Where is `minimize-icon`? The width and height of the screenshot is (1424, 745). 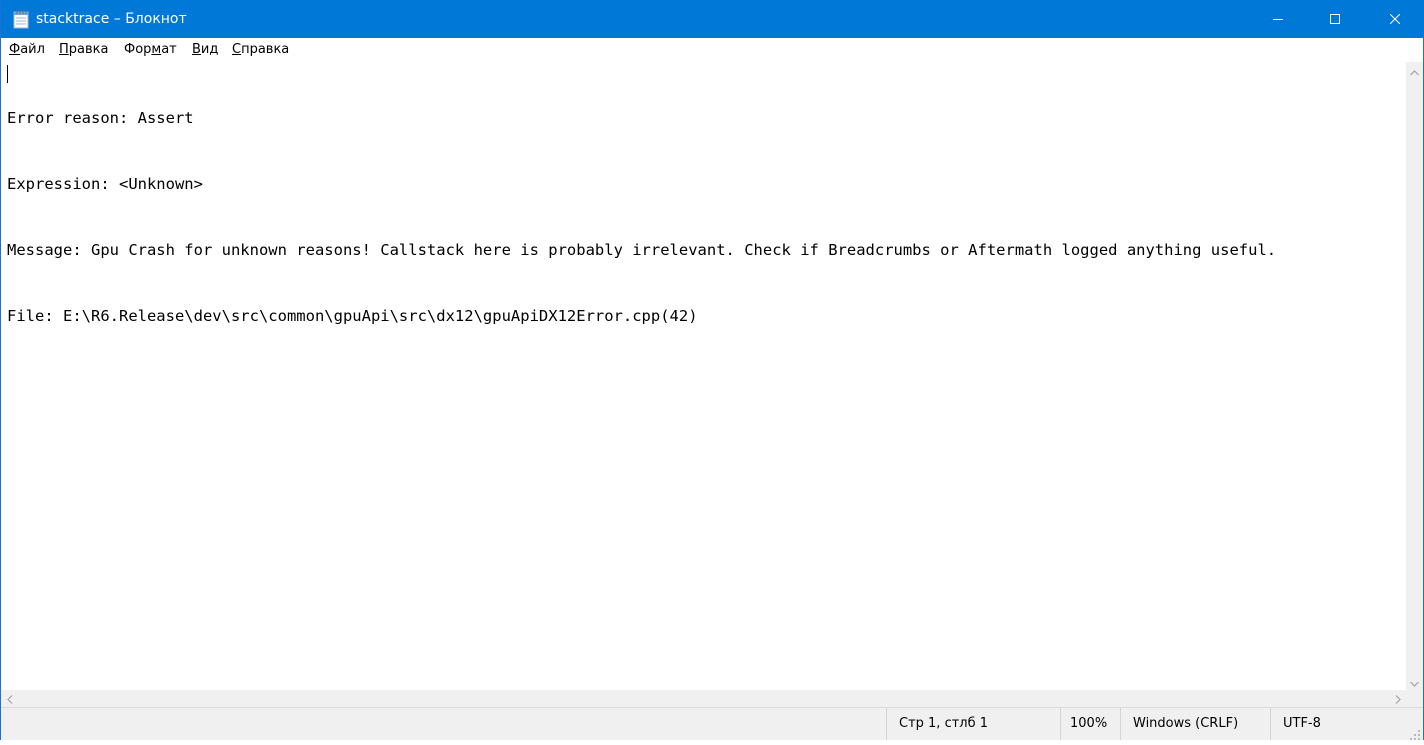
minimize-icon is located at coordinates (1277, 19).